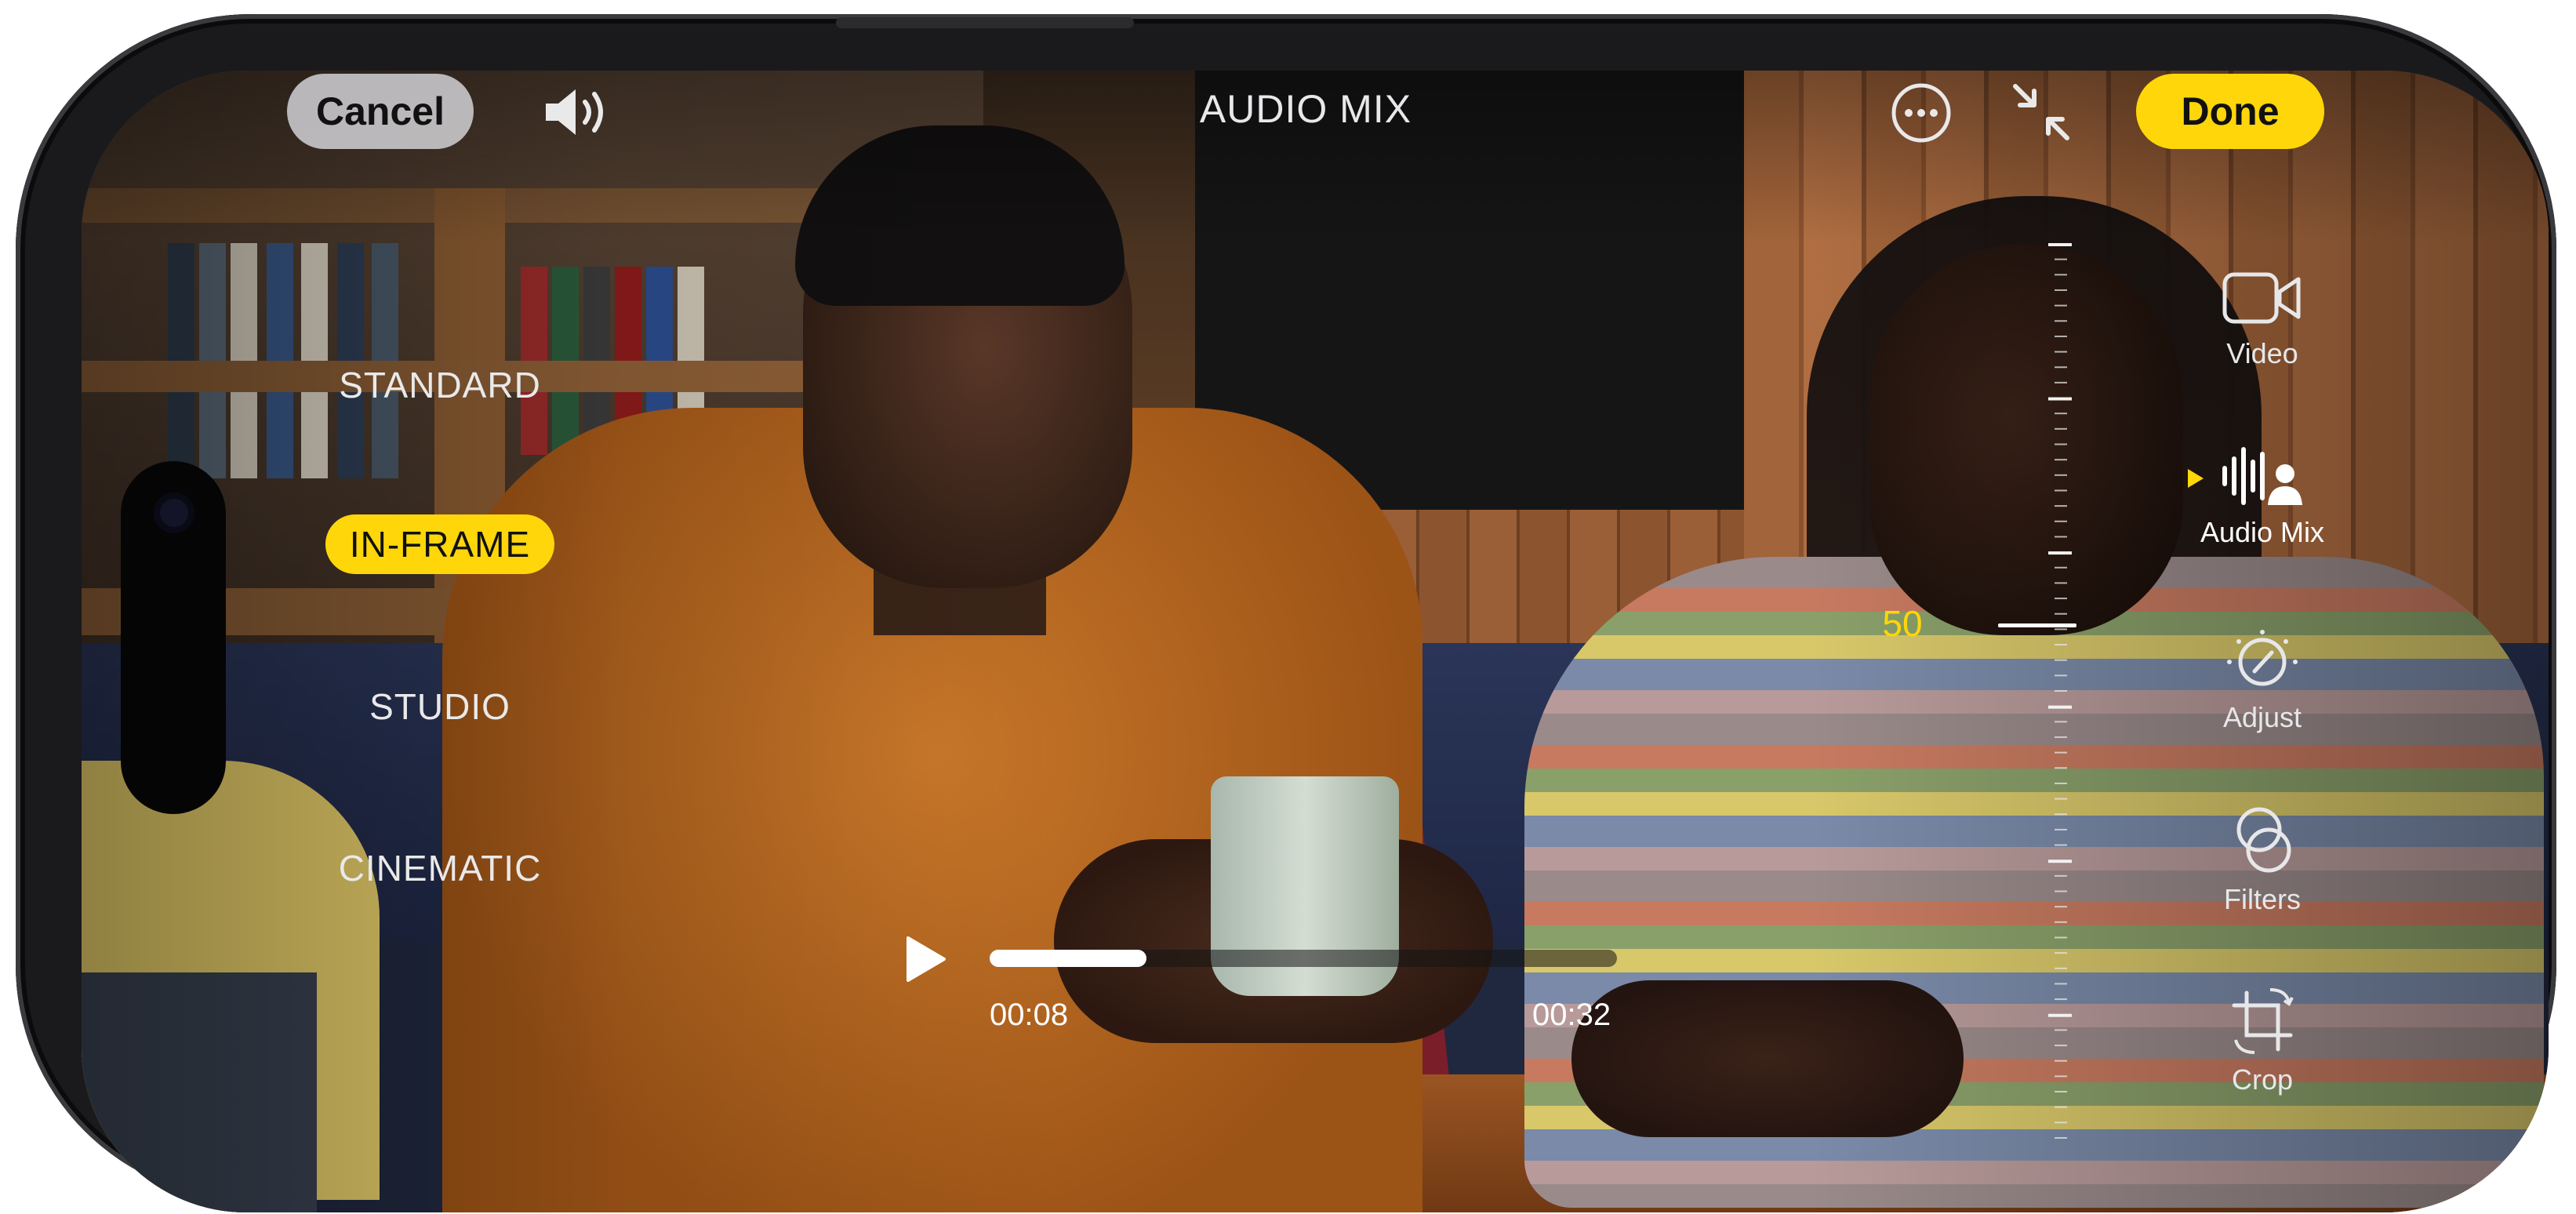  Describe the element at coordinates (440, 868) in the screenshot. I see `mode-cinematic: CINEMATIC` at that location.